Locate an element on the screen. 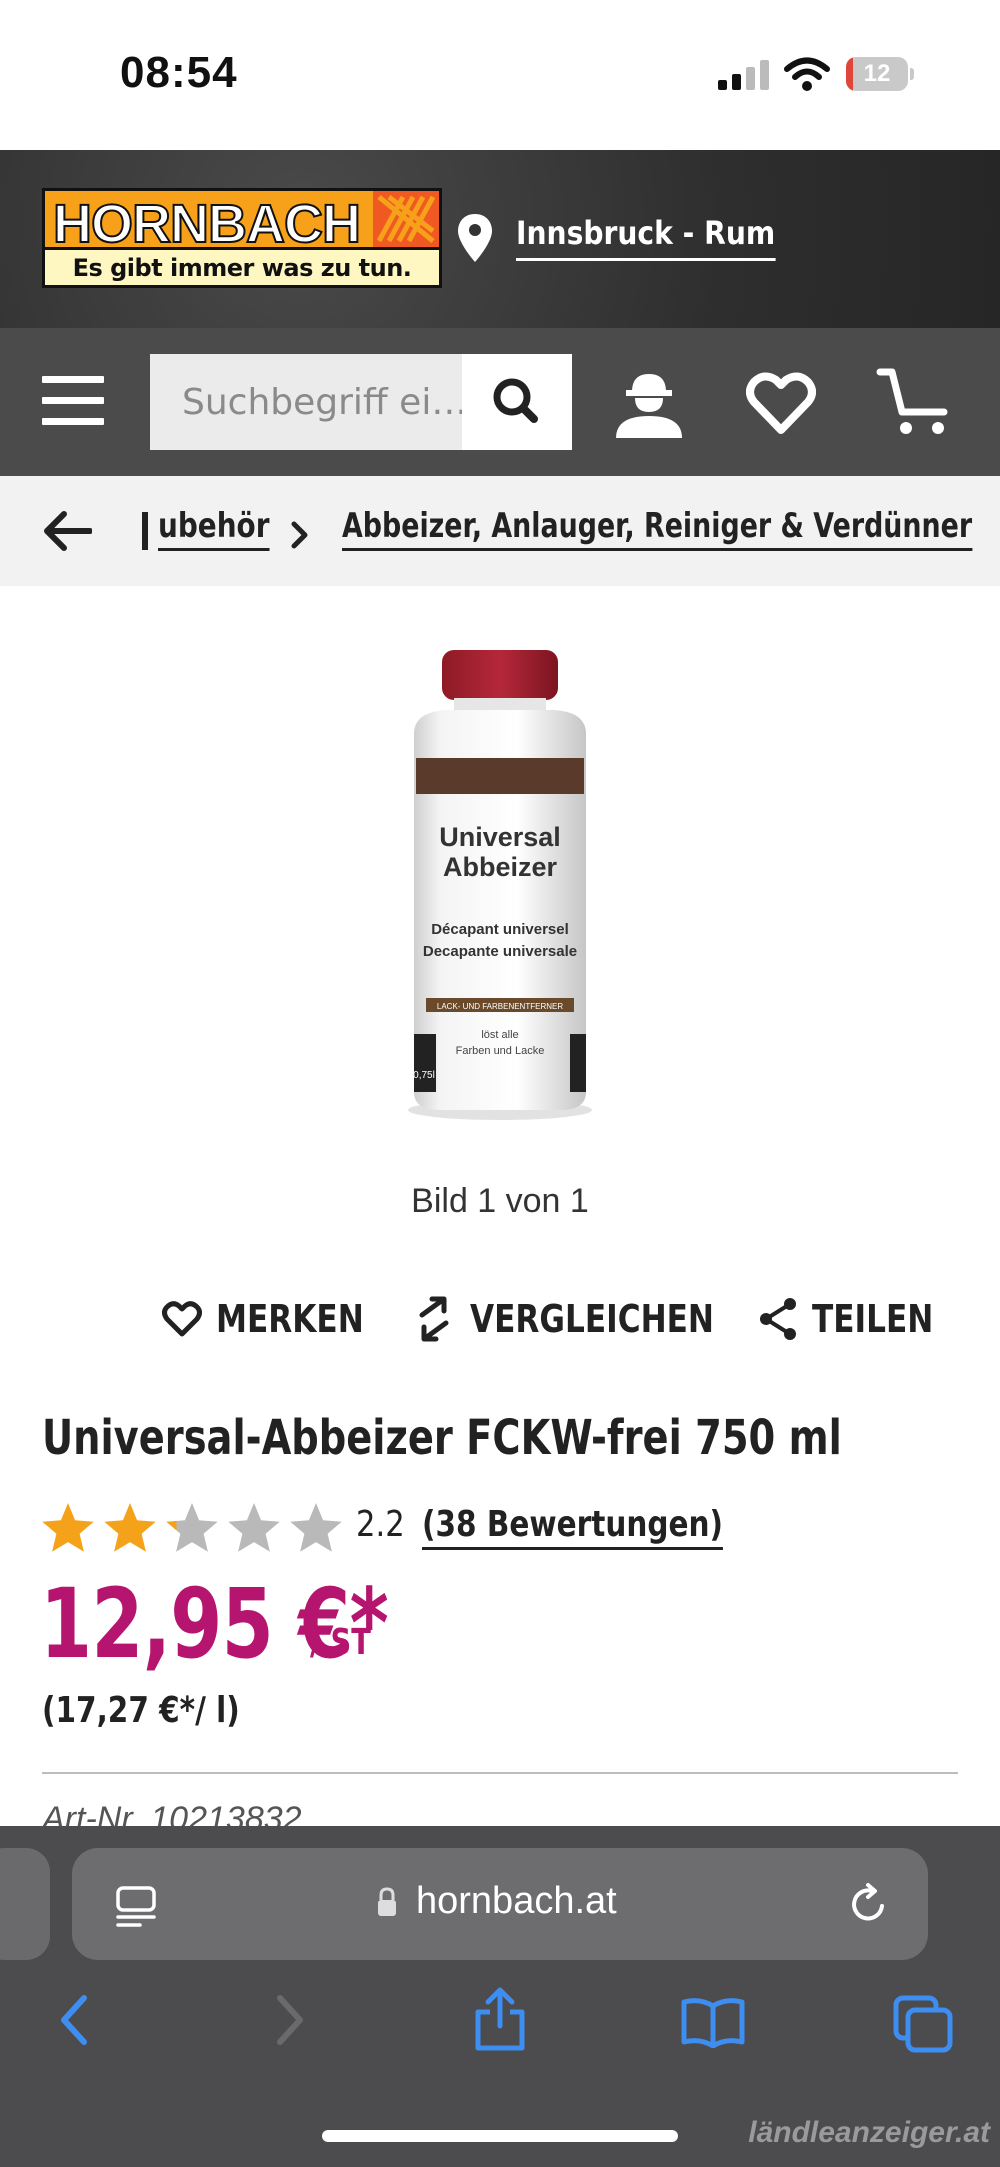 The image size is (1000, 2167). nav-bar is located at coordinates (500, 402).